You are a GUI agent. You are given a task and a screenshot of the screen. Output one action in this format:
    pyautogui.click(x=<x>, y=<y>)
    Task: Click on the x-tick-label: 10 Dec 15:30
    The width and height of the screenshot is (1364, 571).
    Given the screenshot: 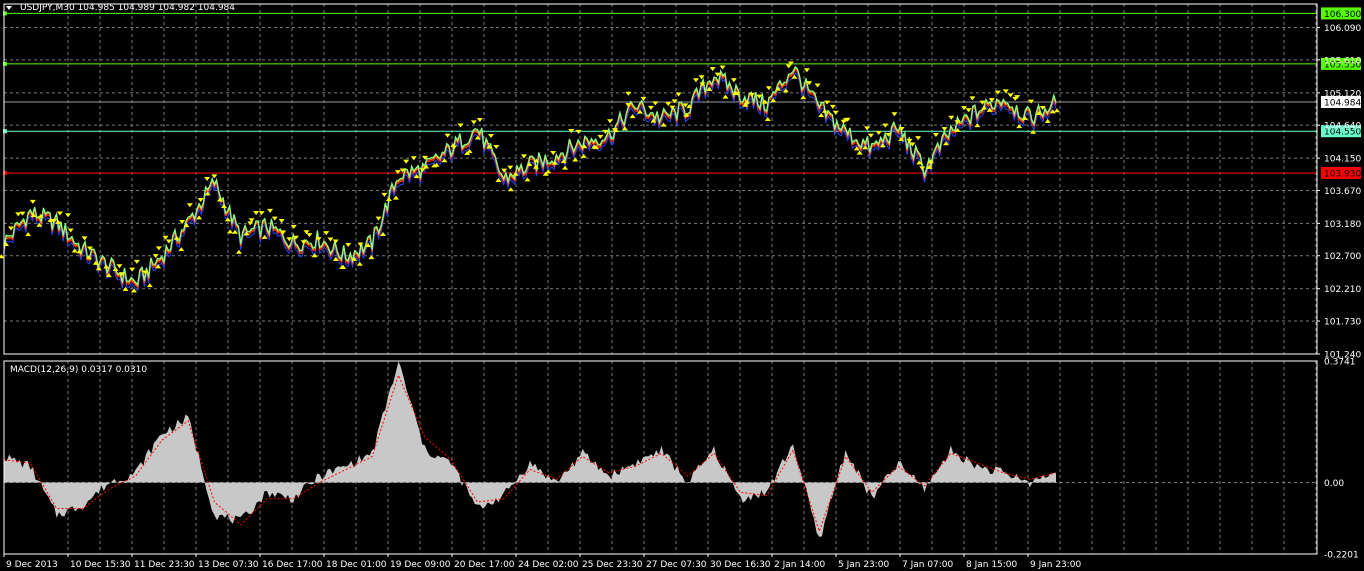 What is the action you would take?
    pyautogui.click(x=100, y=565)
    